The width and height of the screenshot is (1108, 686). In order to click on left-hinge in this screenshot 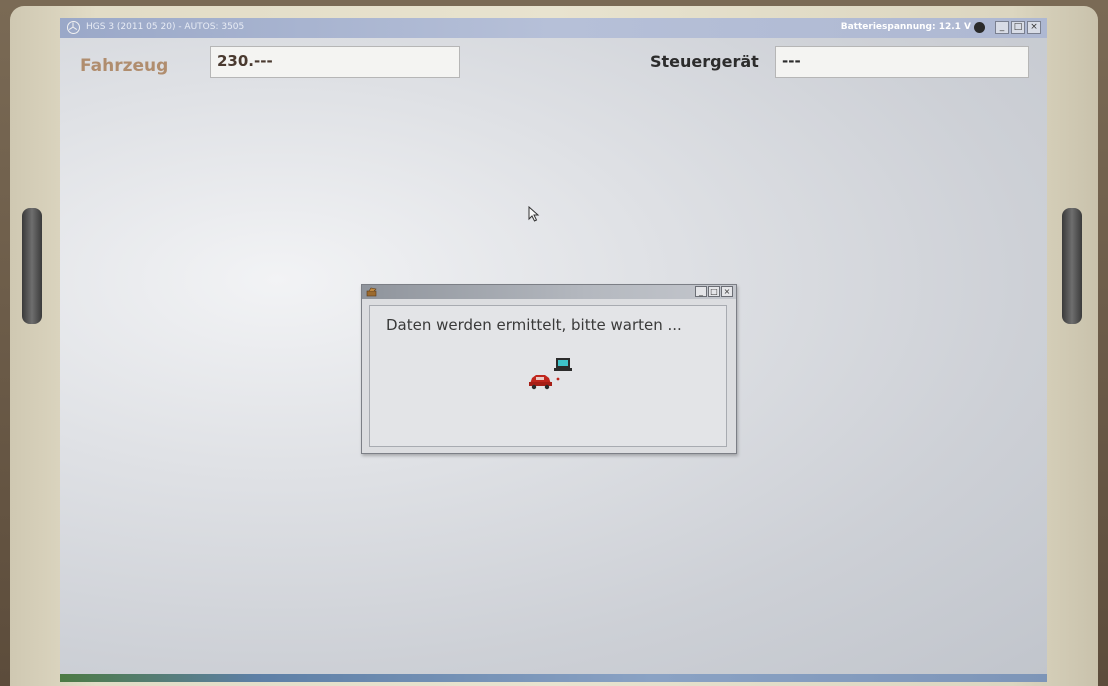, I will do `click(32, 266)`.